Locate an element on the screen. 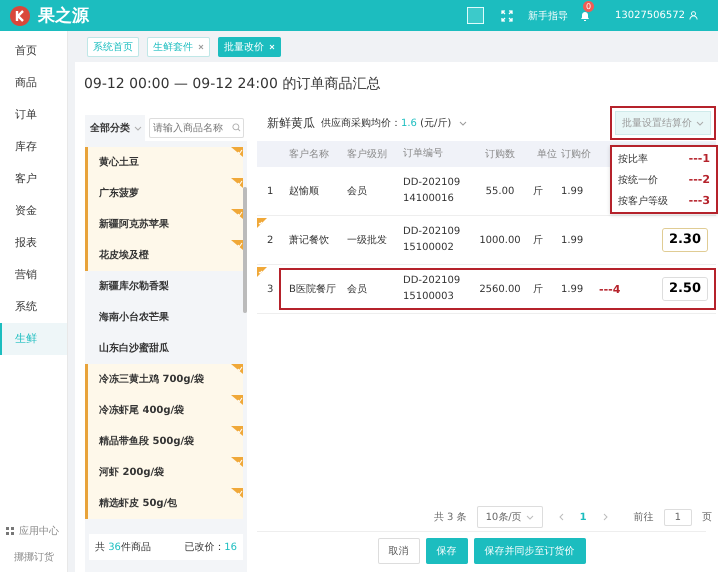  app-name: 果之源 is located at coordinates (63, 16).